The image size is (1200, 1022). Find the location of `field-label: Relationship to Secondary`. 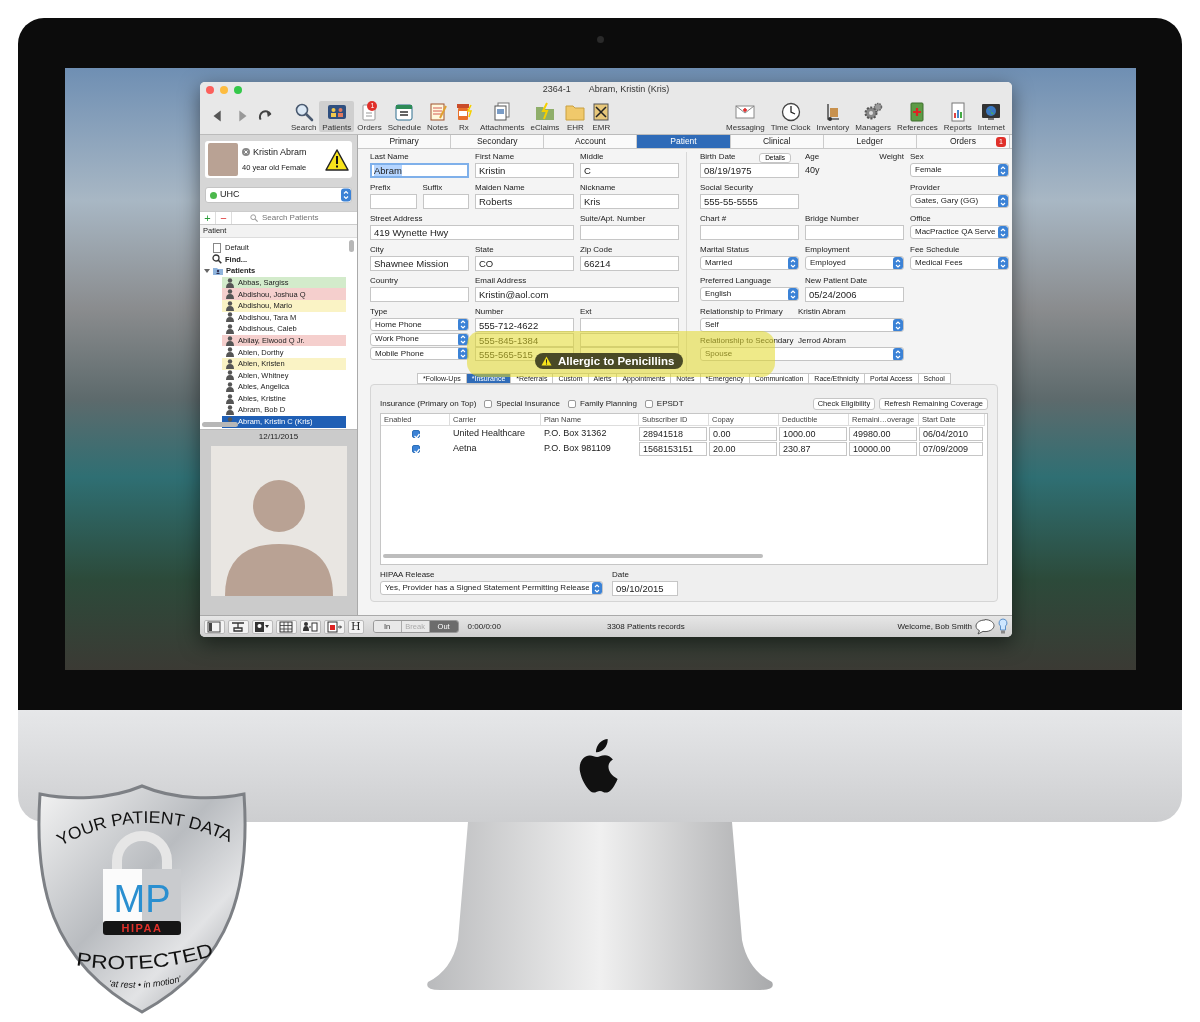

field-label: Relationship to Secondary is located at coordinates (747, 341).